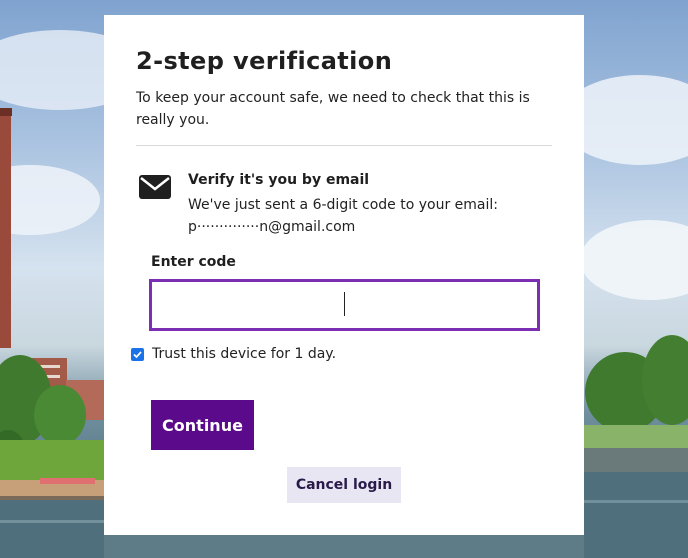  I want to click on continue-button: Continue, so click(202, 425).